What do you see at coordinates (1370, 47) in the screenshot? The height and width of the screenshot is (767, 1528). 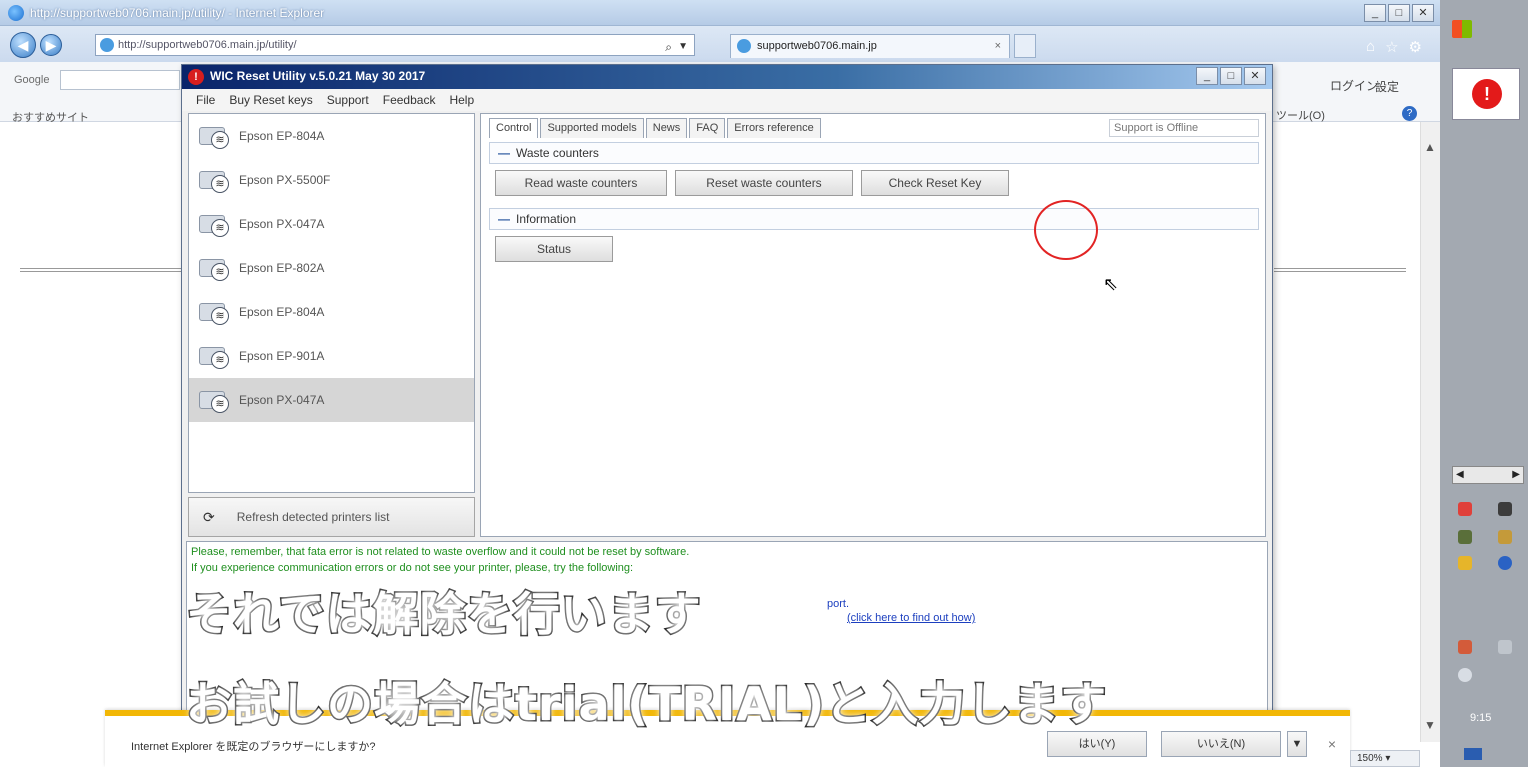 I see `home-icon: ⌂` at bounding box center [1370, 47].